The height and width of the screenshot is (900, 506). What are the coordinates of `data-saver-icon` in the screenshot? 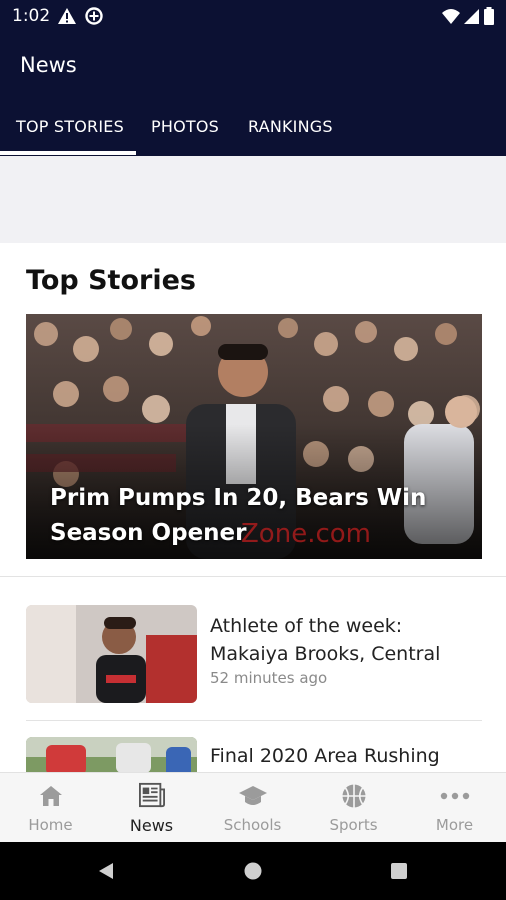 It's located at (94, 16).